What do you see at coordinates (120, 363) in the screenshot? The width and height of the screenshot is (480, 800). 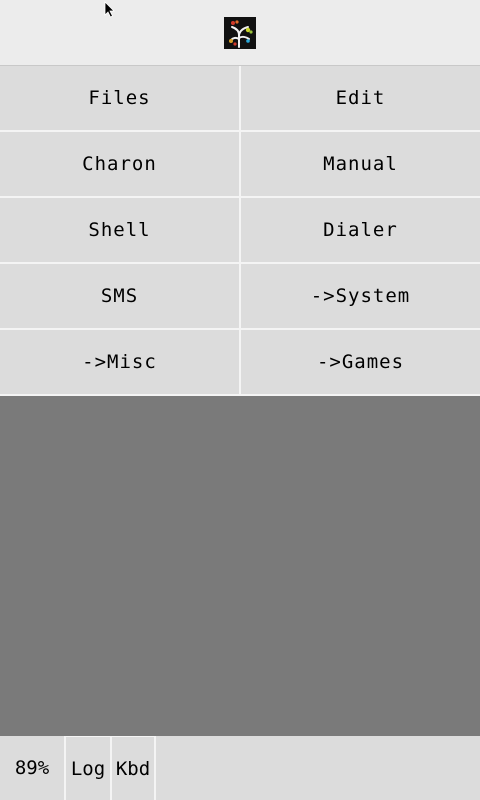 I see `misc-submenu-button: ->Misc` at bounding box center [120, 363].